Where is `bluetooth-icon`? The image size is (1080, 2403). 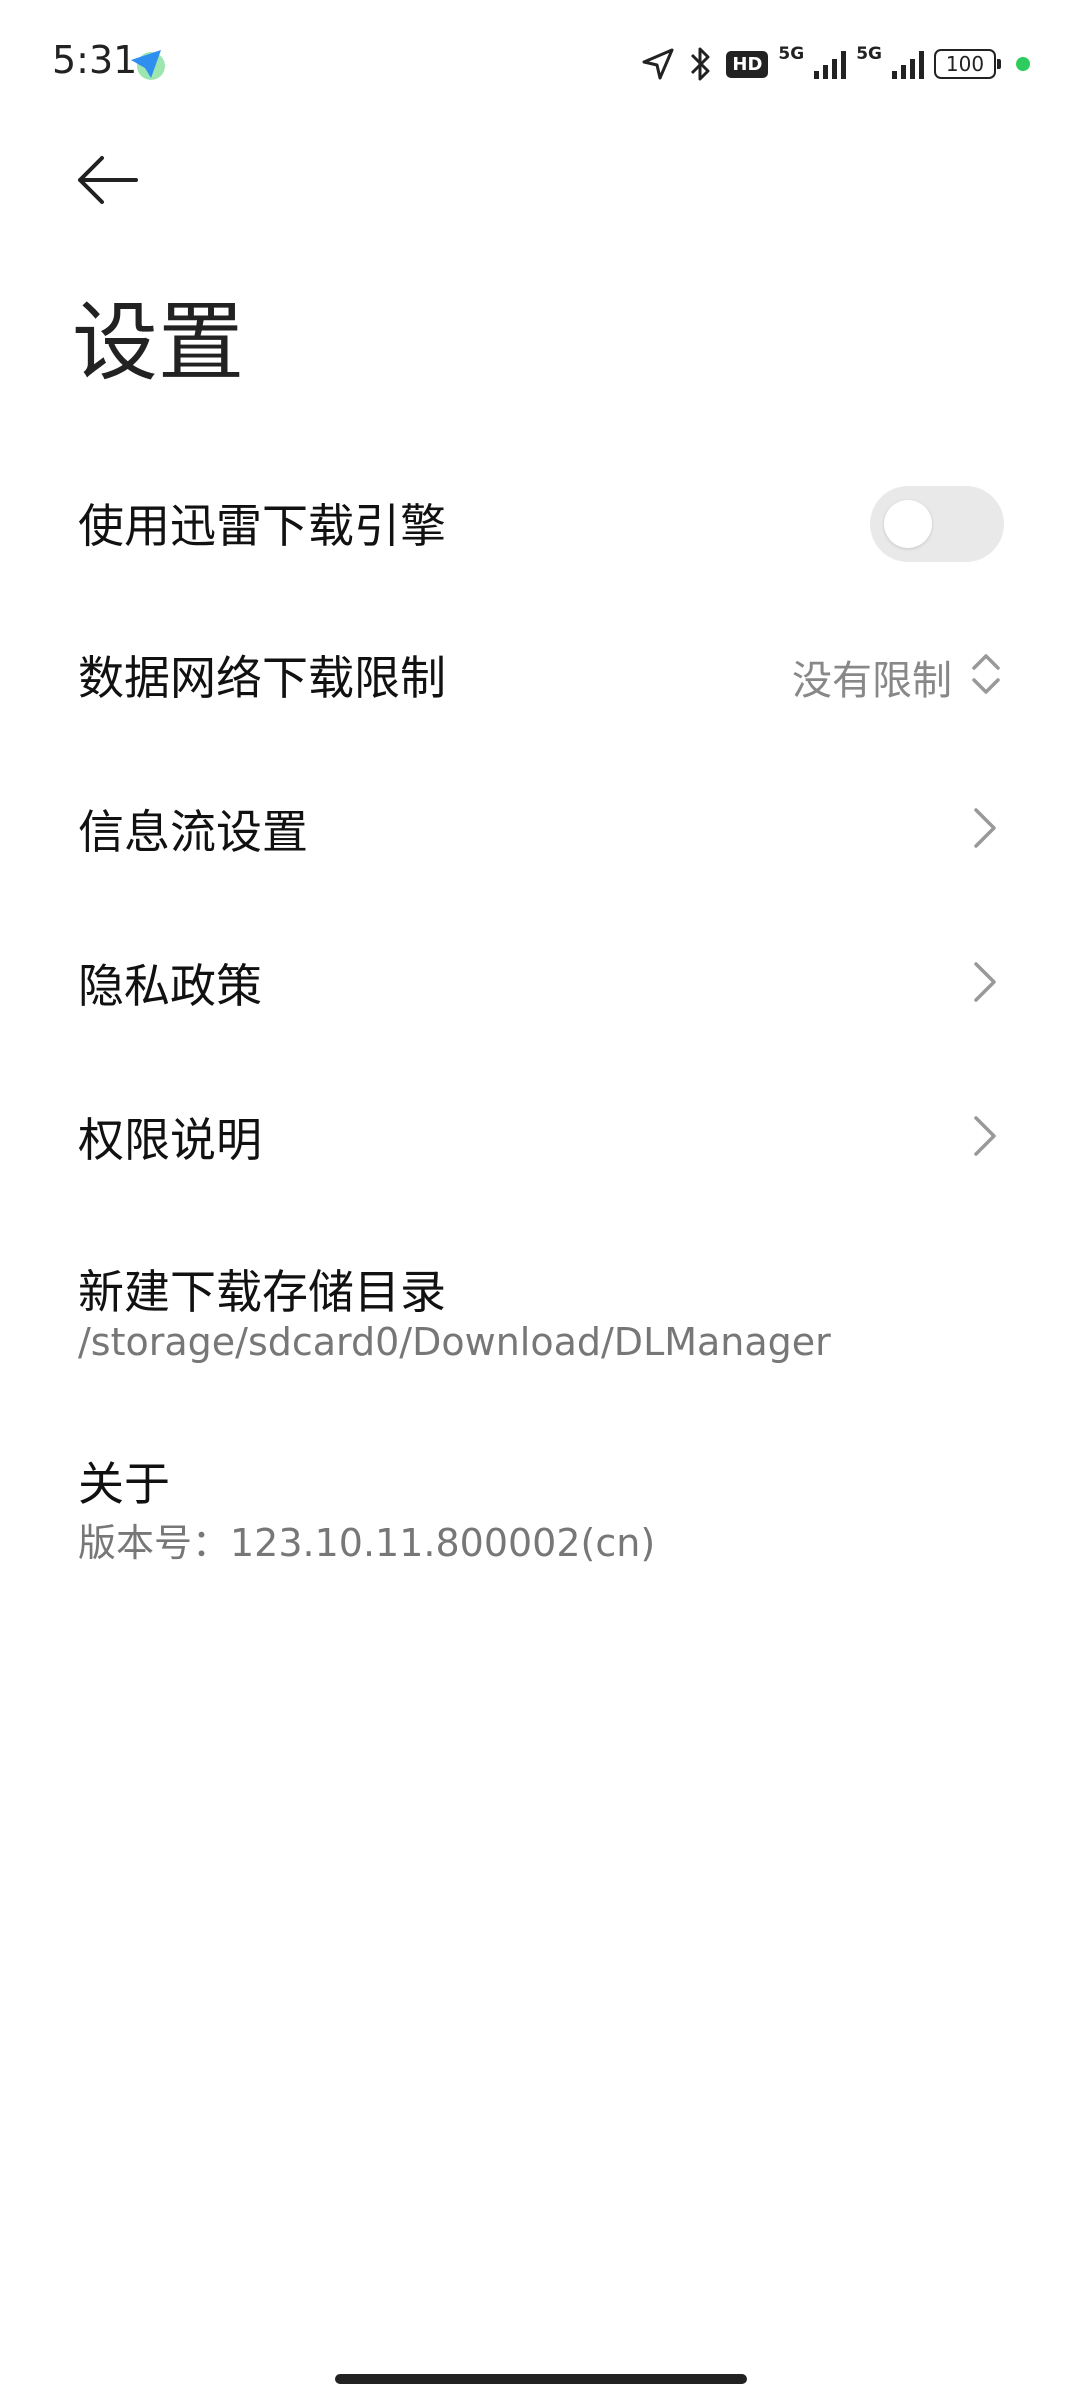
bluetooth-icon is located at coordinates (700, 64).